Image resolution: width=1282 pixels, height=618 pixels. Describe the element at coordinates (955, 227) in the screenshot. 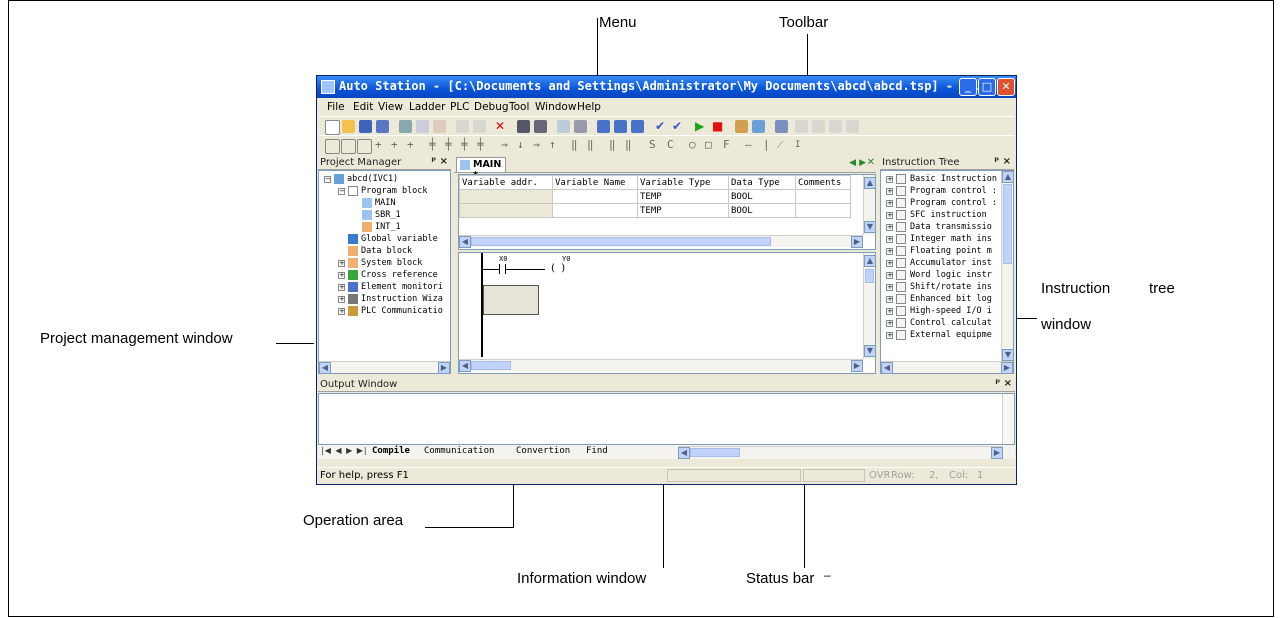

I see `instruction-category: Data transmissio` at that location.